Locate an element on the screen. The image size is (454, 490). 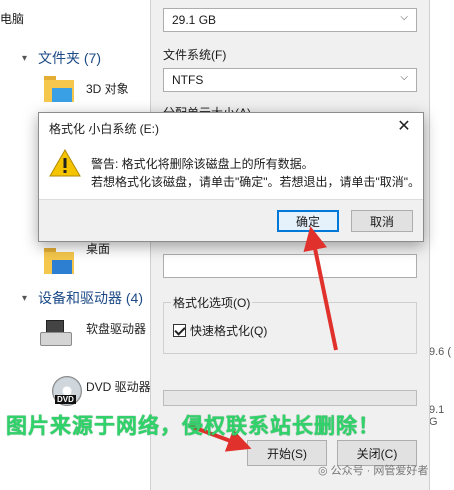
source-tag: ◎ 公众号 · 网管爱好者 is located at coordinates (373, 470).